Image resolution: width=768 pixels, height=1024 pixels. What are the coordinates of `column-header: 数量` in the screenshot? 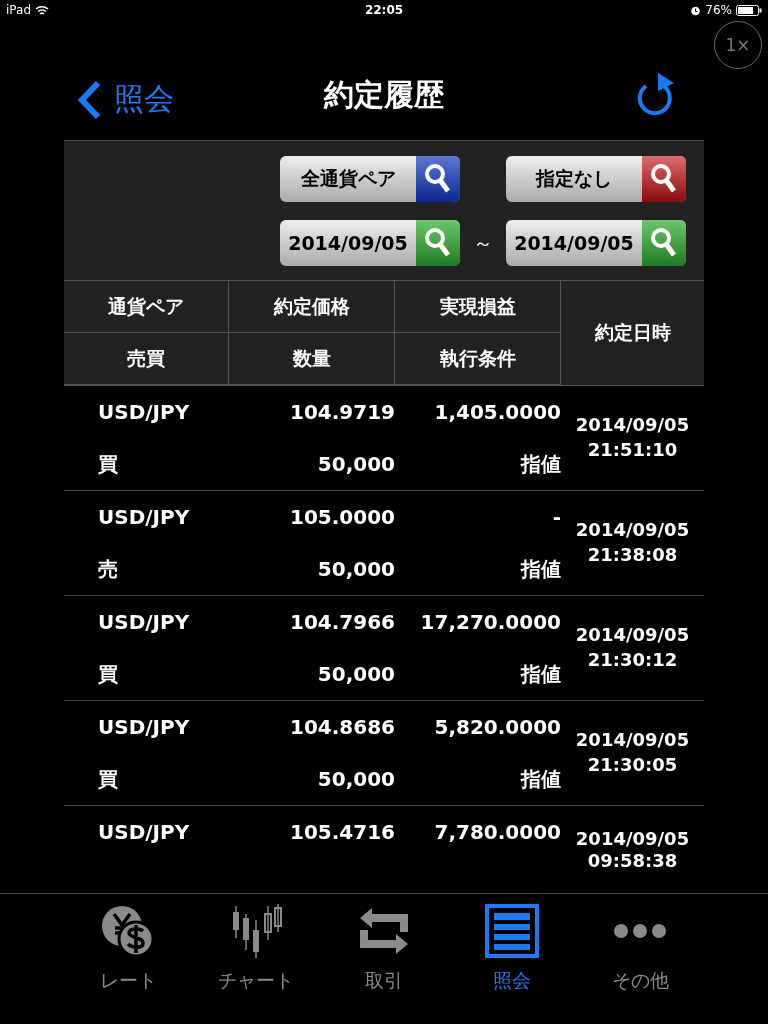 It's located at (312, 359).